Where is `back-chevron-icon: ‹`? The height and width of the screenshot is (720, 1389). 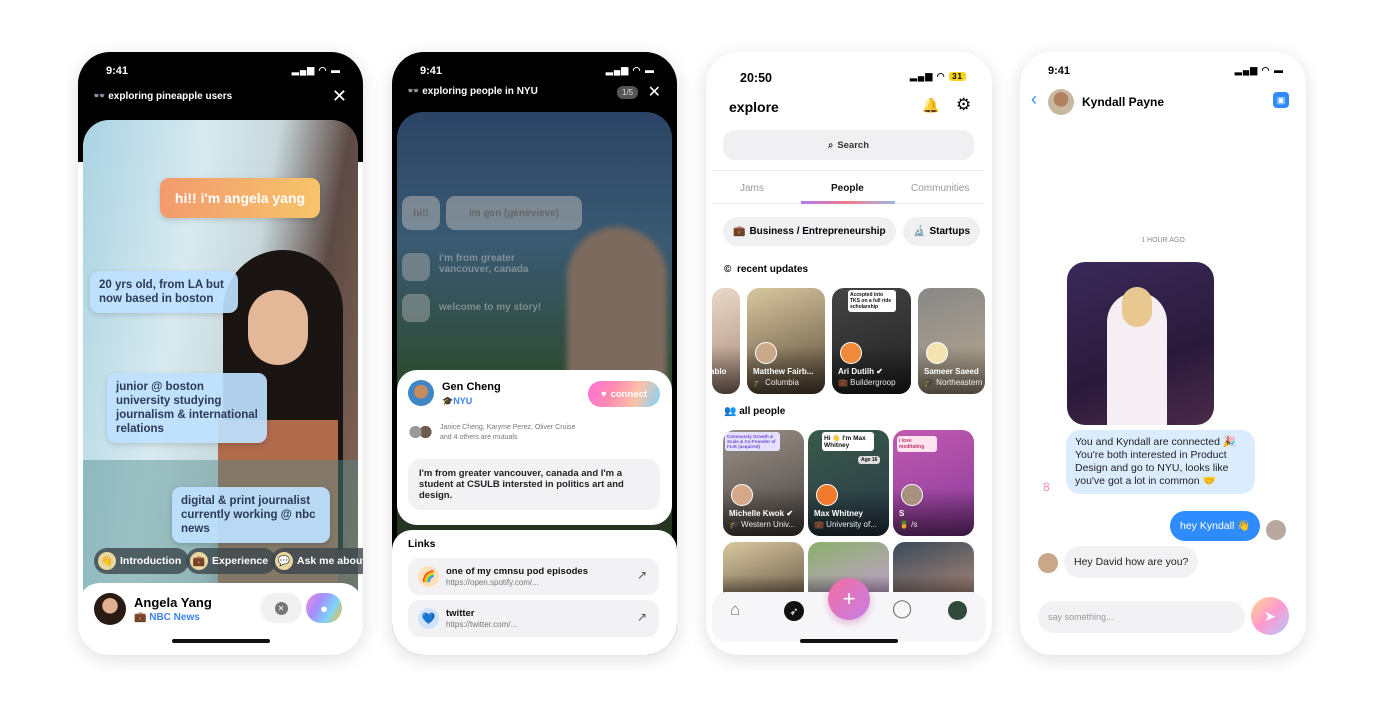
back-chevron-icon: ‹ is located at coordinates (1034, 99).